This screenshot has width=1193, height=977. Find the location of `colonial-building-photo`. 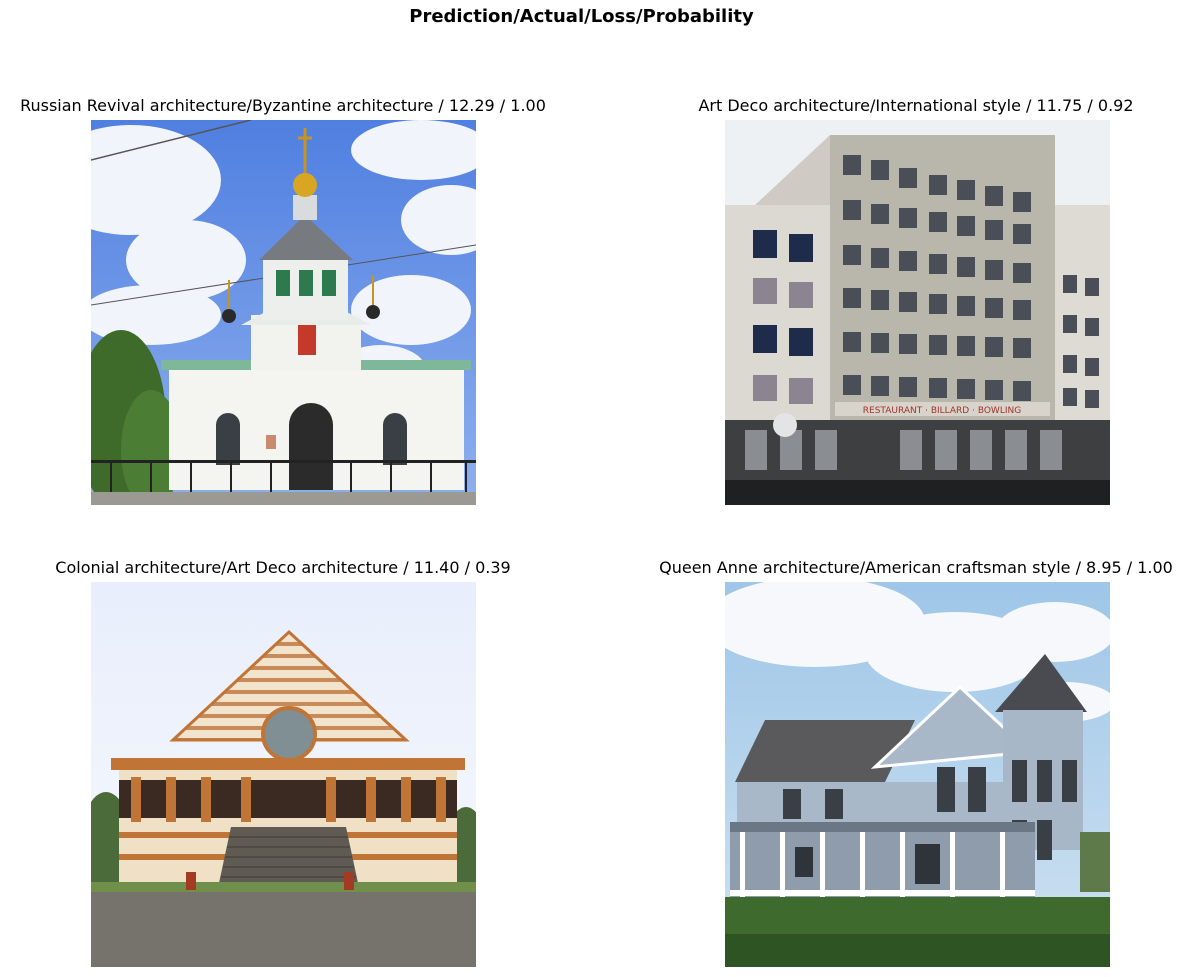

colonial-building-photo is located at coordinates (283, 774).